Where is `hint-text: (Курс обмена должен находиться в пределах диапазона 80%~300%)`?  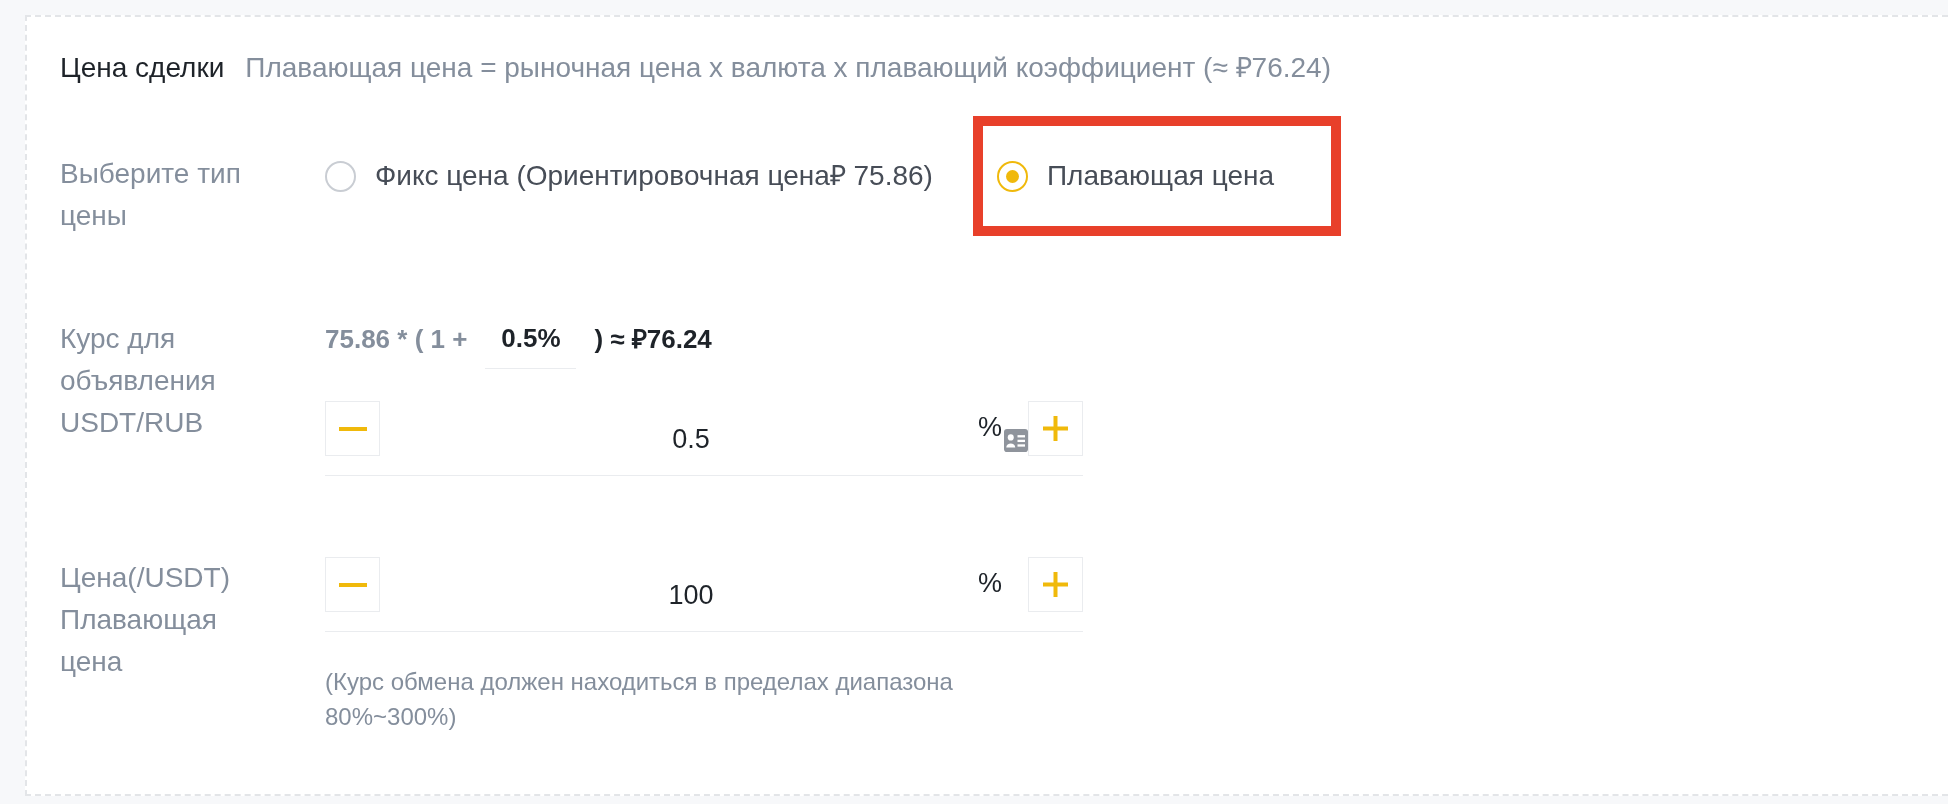 hint-text: (Курс обмена должен находиться в пределах диапазона 80%~300%) is located at coordinates (639, 699).